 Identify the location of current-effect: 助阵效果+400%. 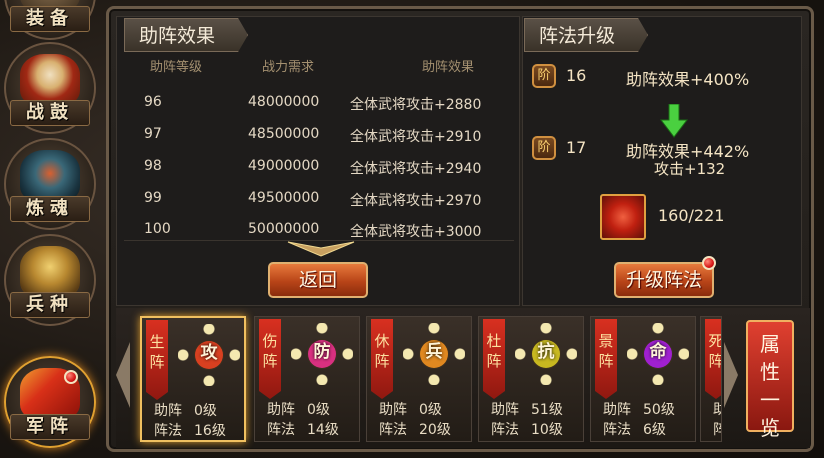
(688, 79).